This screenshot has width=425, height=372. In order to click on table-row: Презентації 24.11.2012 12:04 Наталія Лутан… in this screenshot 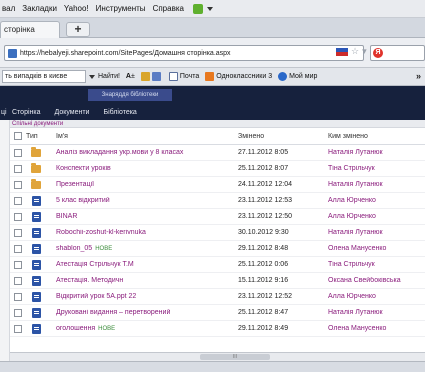, I will do `click(217, 185)`.